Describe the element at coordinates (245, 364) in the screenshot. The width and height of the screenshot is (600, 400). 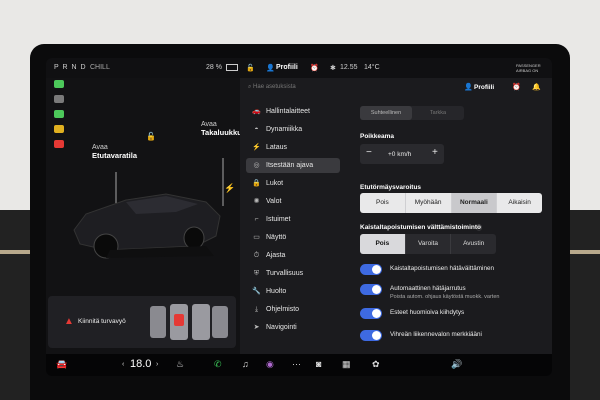
I see `music-icon: ♫` at that location.